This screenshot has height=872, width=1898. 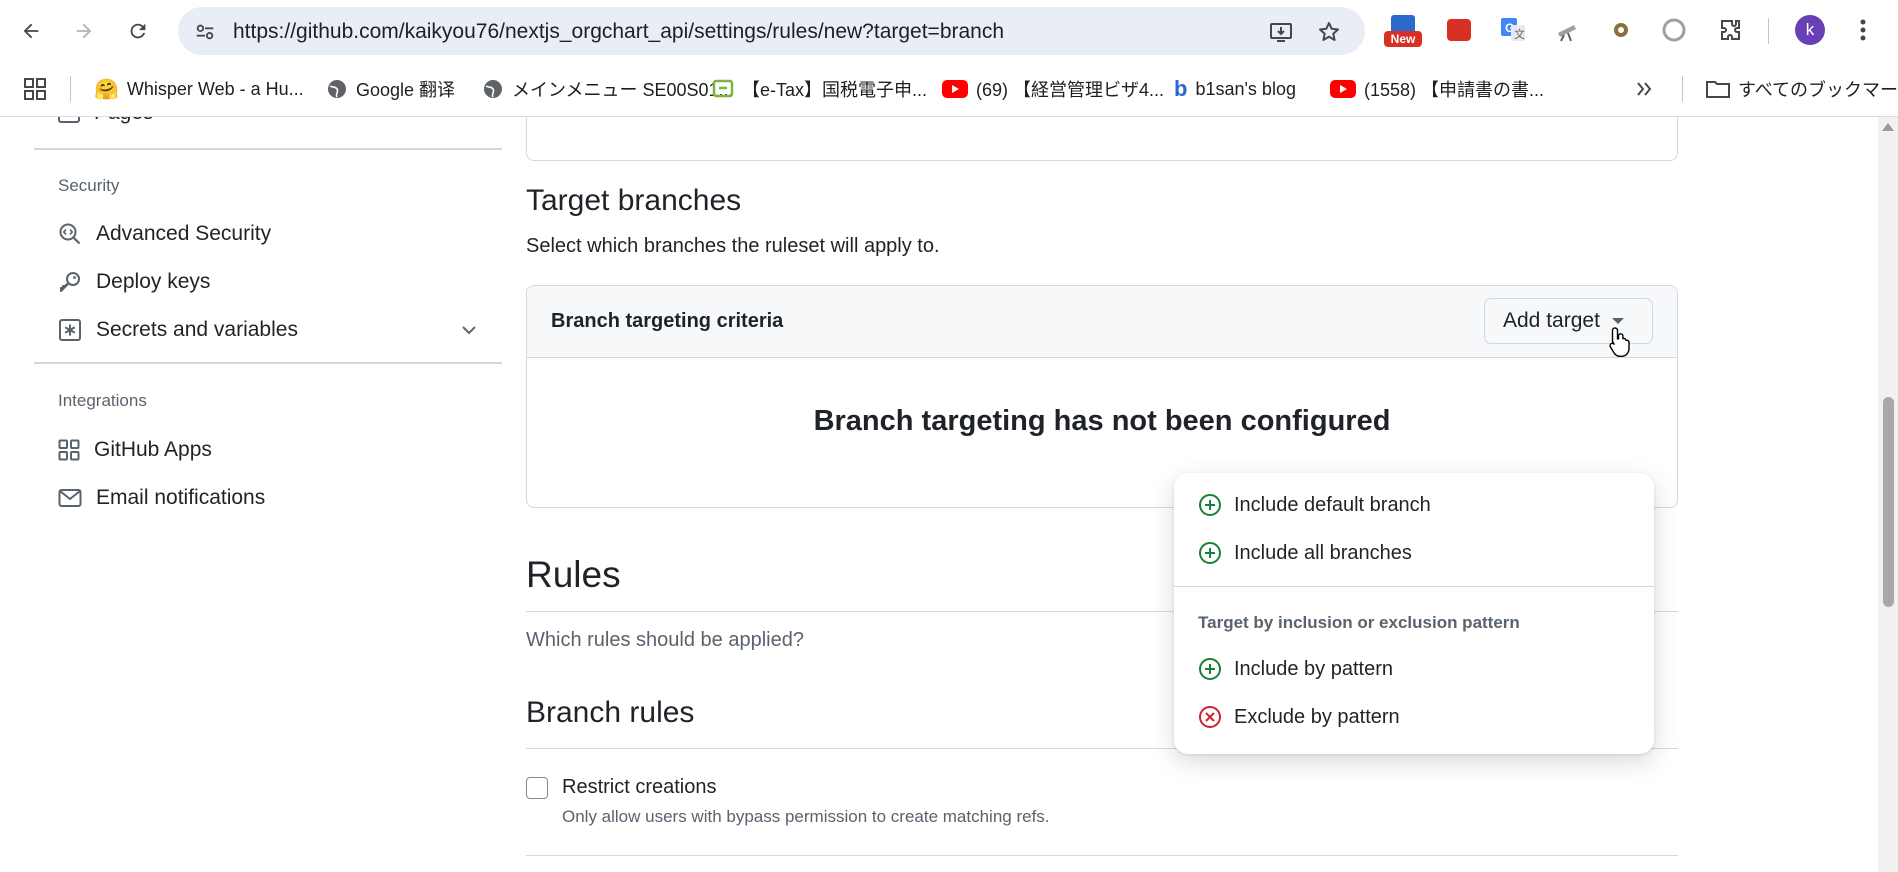 What do you see at coordinates (1245, 88) in the screenshot?
I see `bookmark-label: b1san's blog` at bounding box center [1245, 88].